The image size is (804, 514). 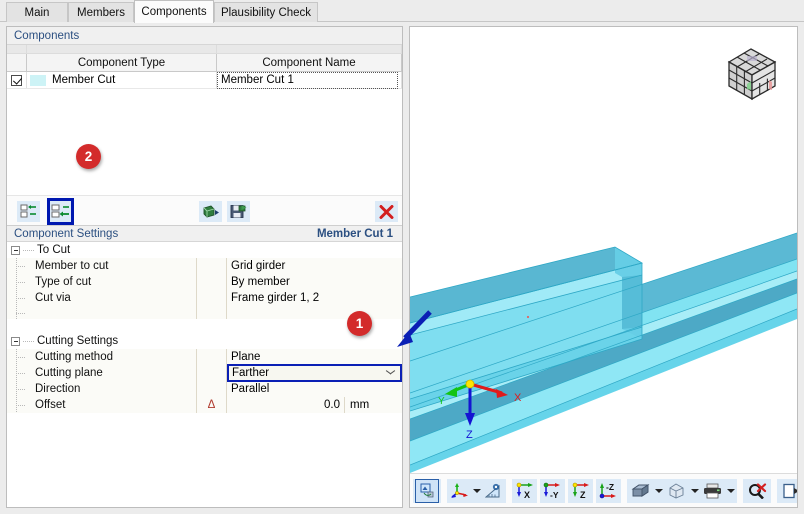 What do you see at coordinates (314, 266) in the screenshot?
I see `tree-row-value: Grid girder` at bounding box center [314, 266].